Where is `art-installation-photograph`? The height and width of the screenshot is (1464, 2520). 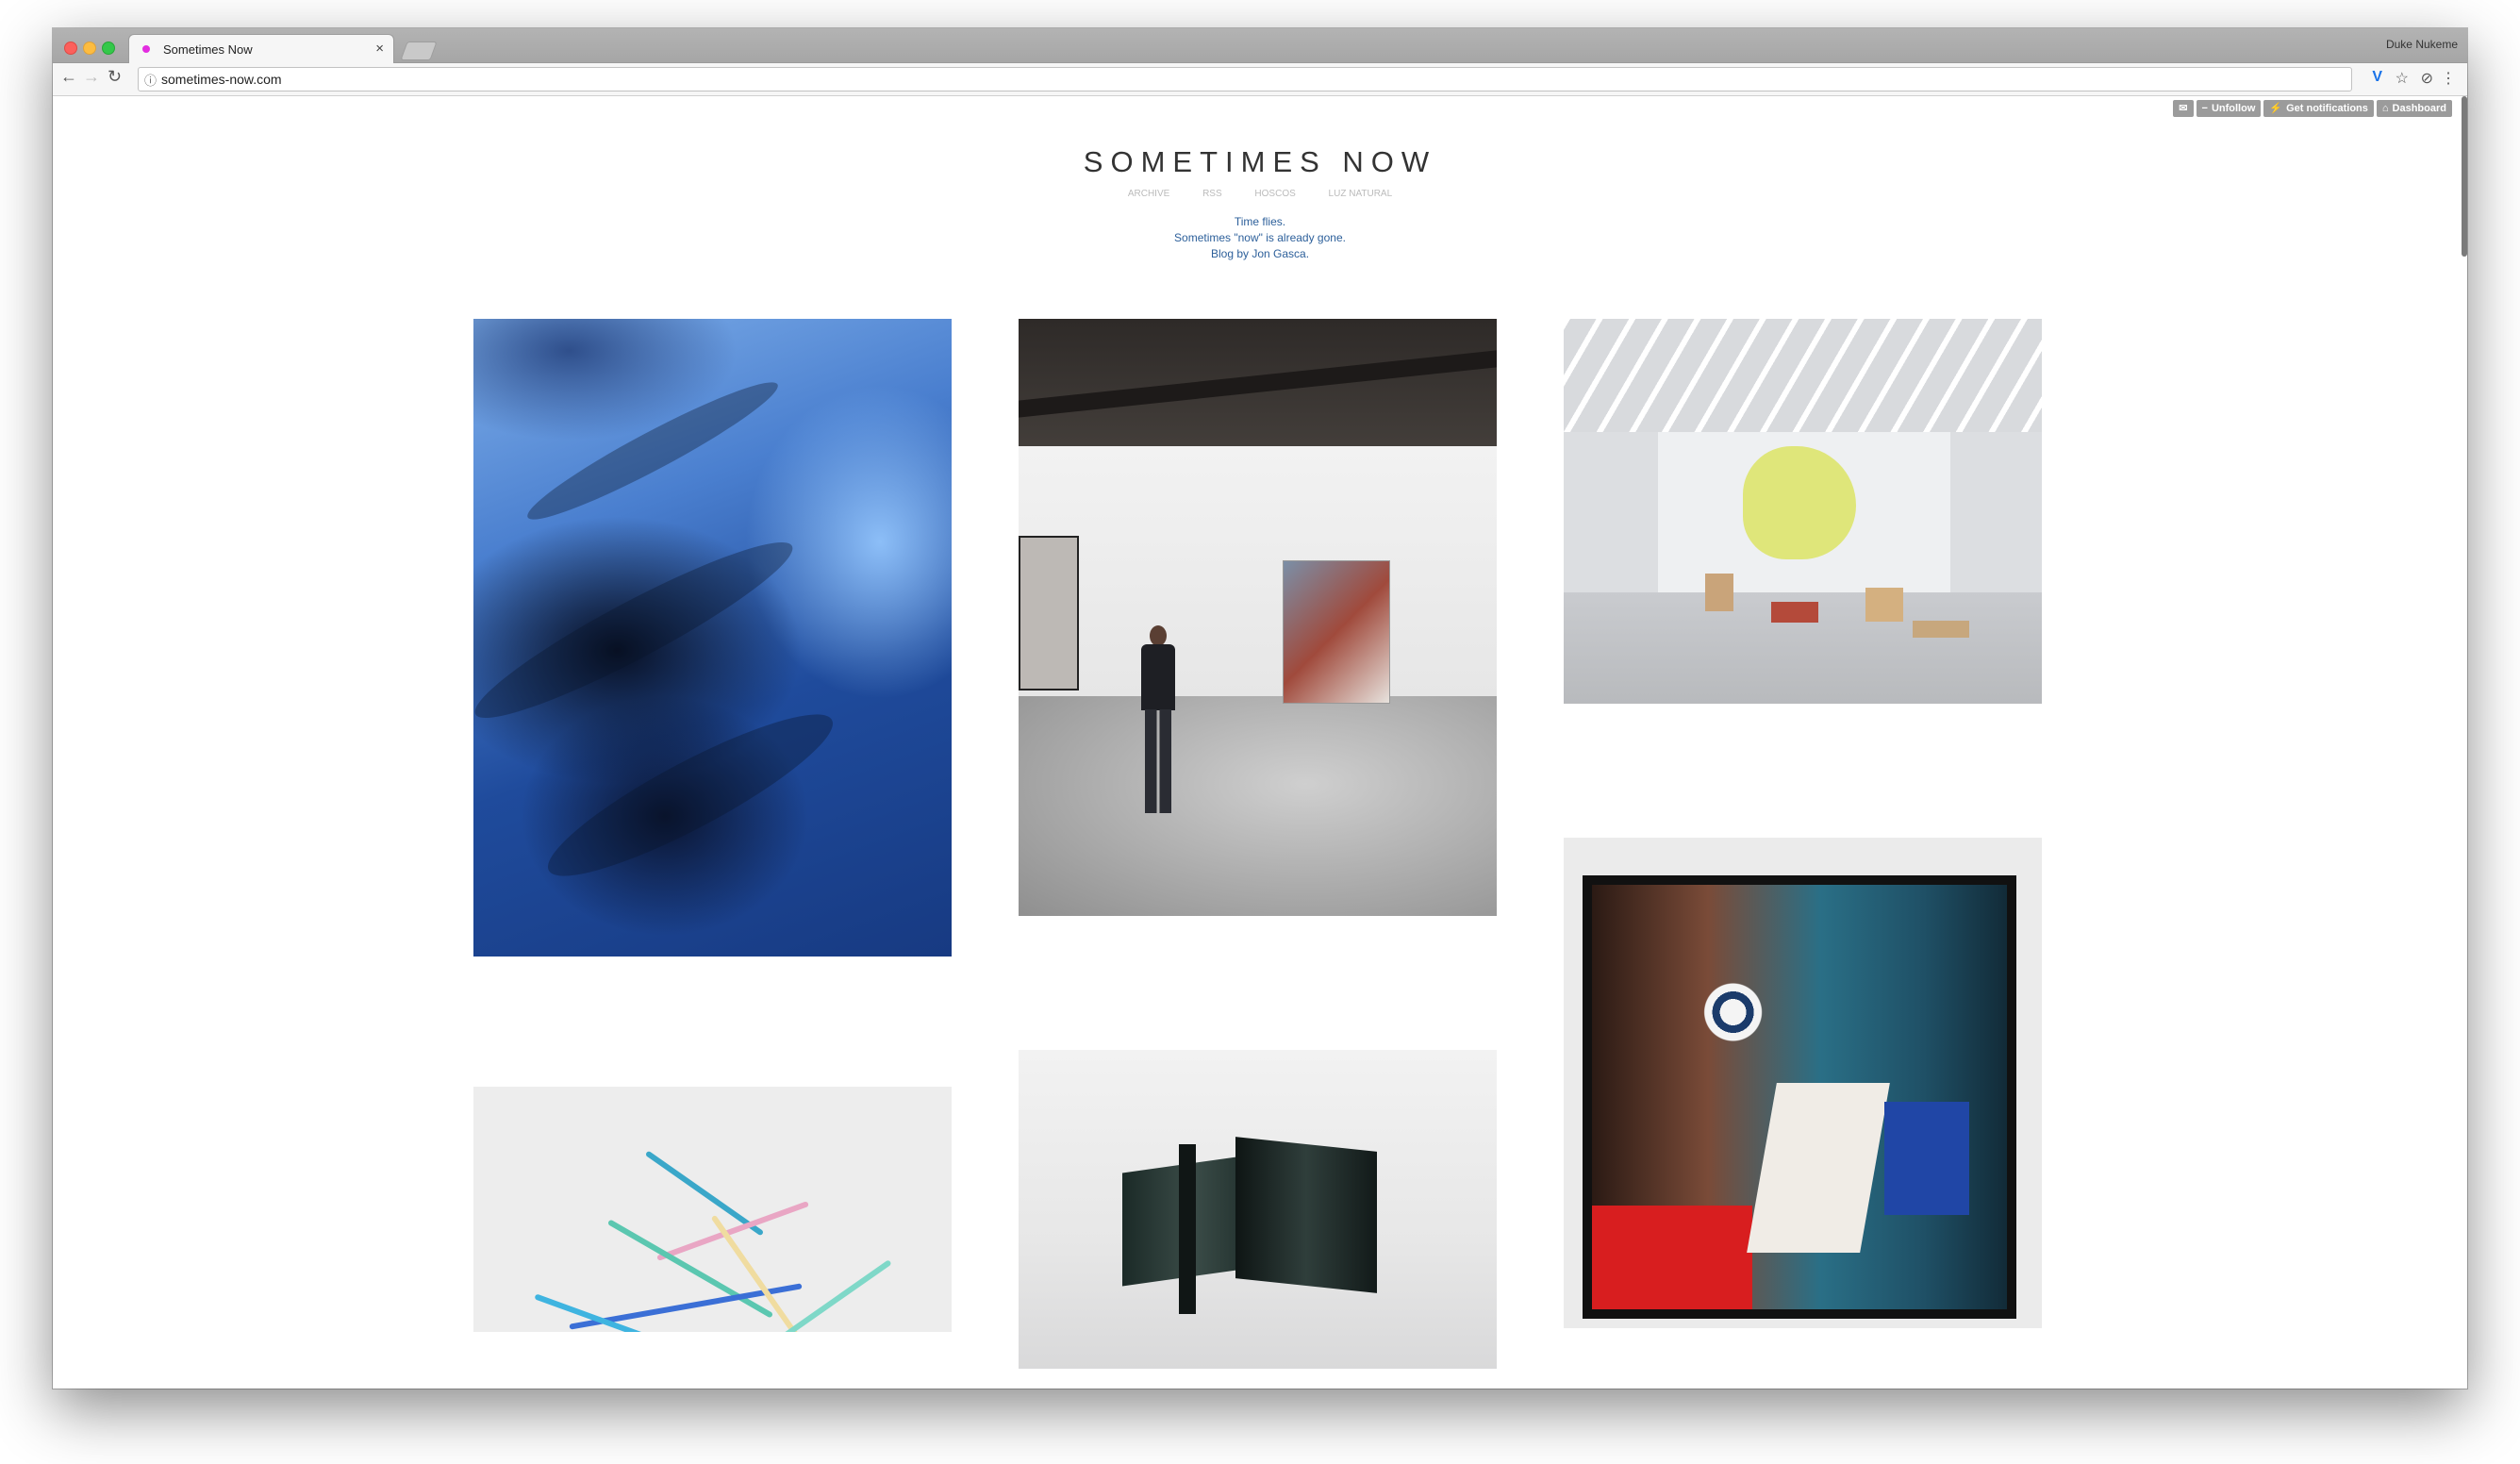 art-installation-photograph is located at coordinates (1803, 512).